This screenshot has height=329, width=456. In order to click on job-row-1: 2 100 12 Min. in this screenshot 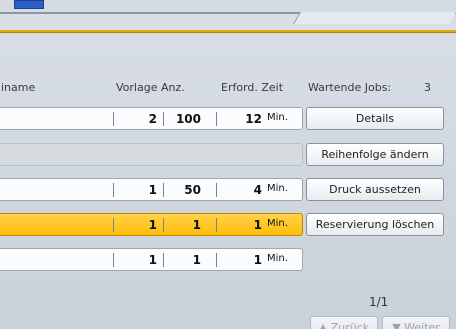, I will do `click(151, 118)`.